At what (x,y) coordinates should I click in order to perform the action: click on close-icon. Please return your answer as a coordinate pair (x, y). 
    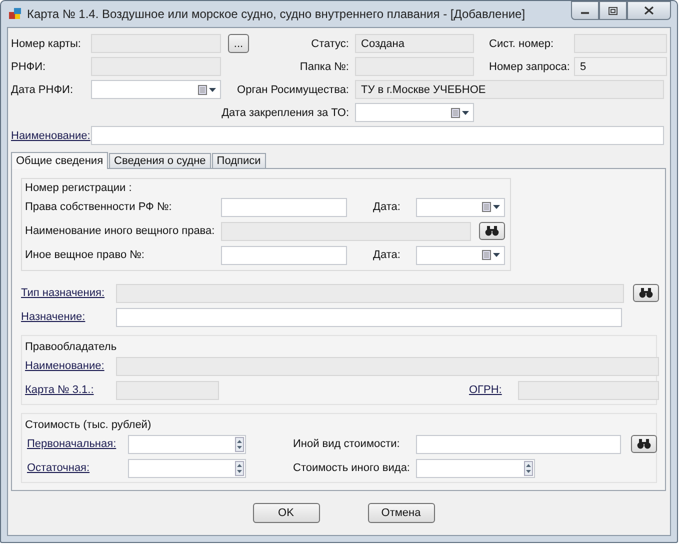
    Looking at the image, I should click on (649, 10).